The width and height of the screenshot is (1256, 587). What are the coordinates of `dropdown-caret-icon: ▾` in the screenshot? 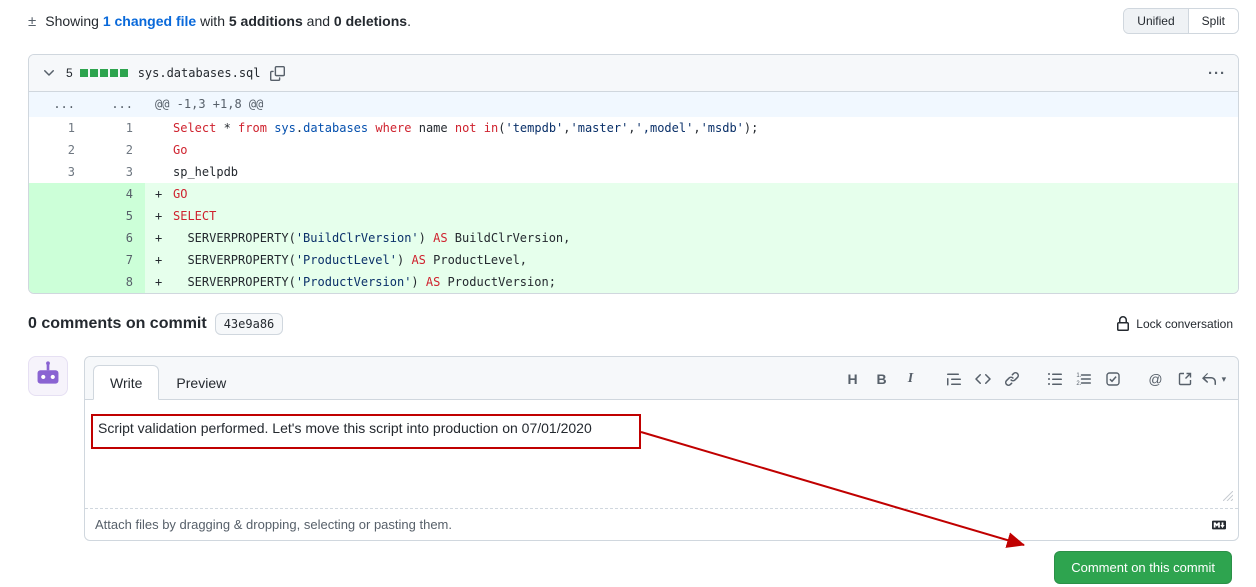 It's located at (1224, 378).